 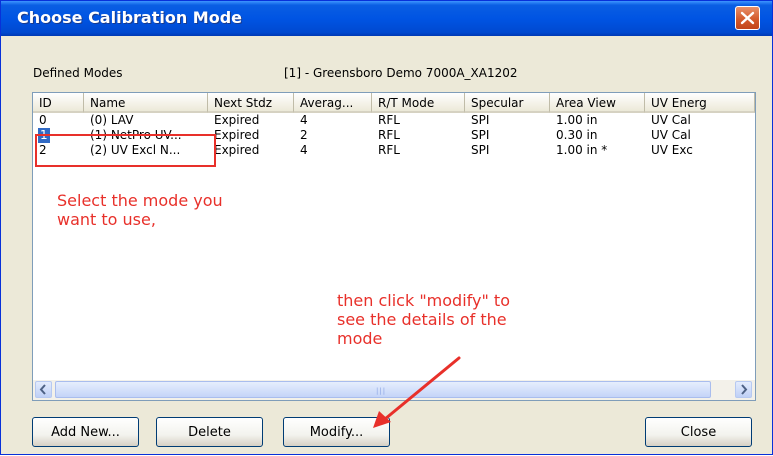 I want to click on annotation-line: mode, so click(x=360, y=338).